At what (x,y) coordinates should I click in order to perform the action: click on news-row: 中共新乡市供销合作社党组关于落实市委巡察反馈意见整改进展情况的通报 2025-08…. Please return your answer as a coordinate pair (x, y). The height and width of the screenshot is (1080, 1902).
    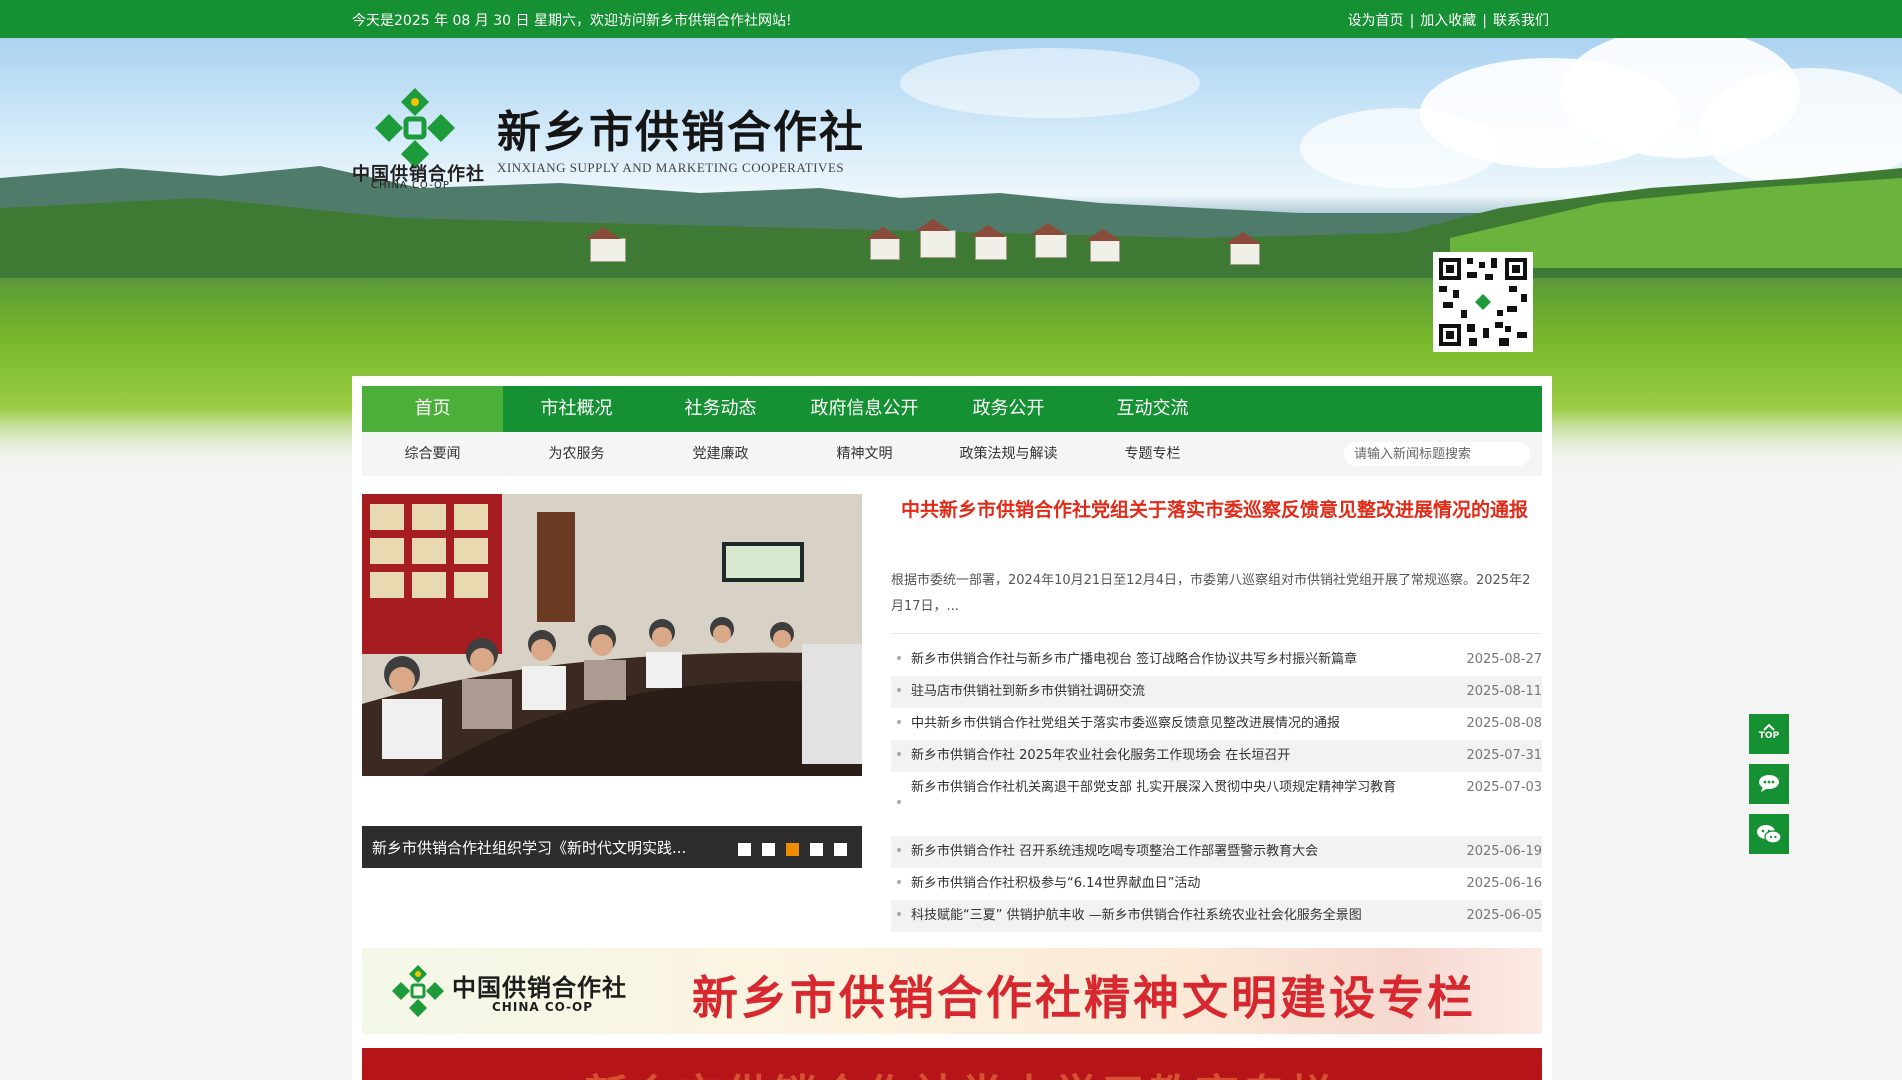
    Looking at the image, I should click on (1216, 724).